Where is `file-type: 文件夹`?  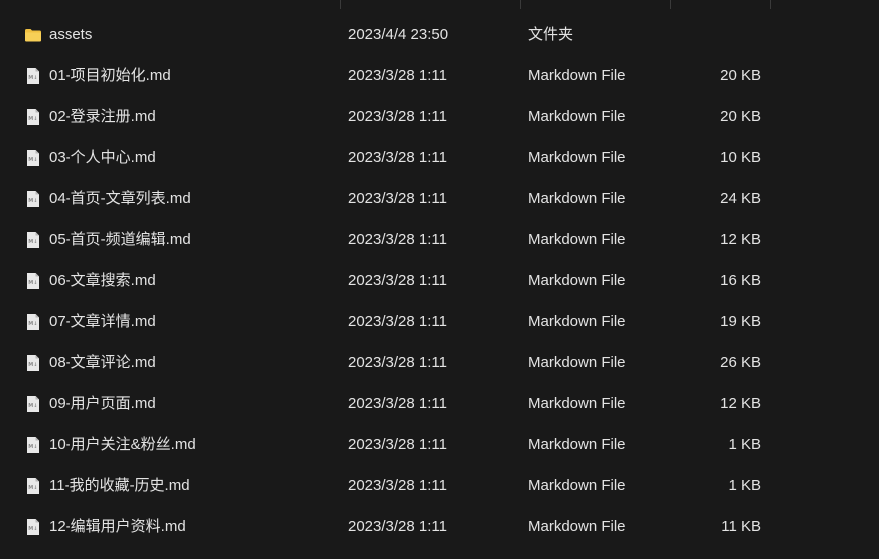 file-type: 文件夹 is located at coordinates (551, 34).